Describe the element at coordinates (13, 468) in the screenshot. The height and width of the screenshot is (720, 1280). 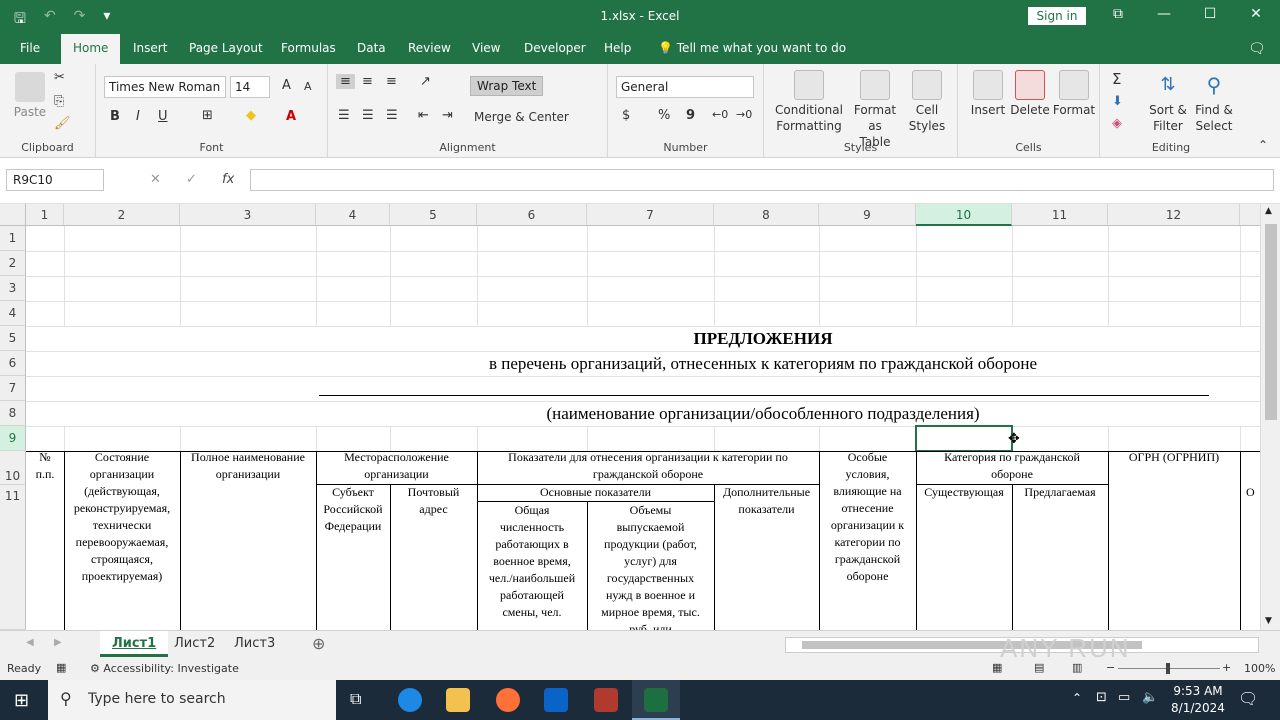
I see `row-header: 10` at that location.